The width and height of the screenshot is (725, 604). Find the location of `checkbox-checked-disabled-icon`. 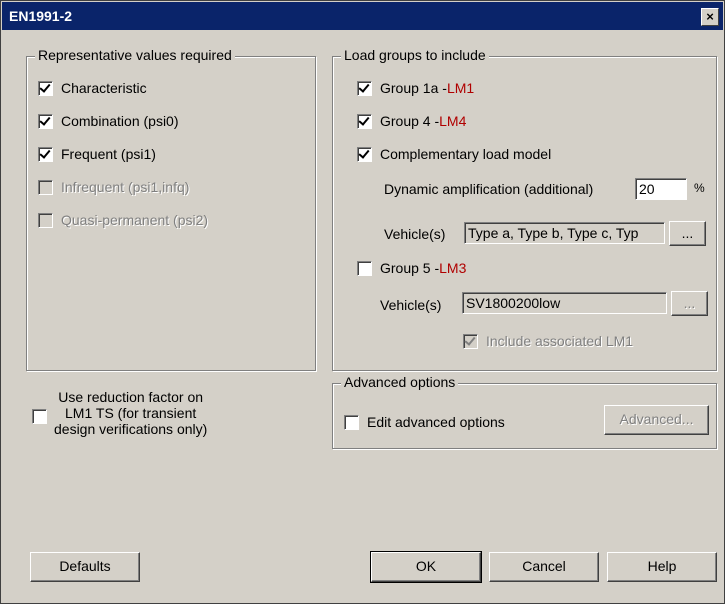

checkbox-checked-disabled-icon is located at coordinates (470, 341).